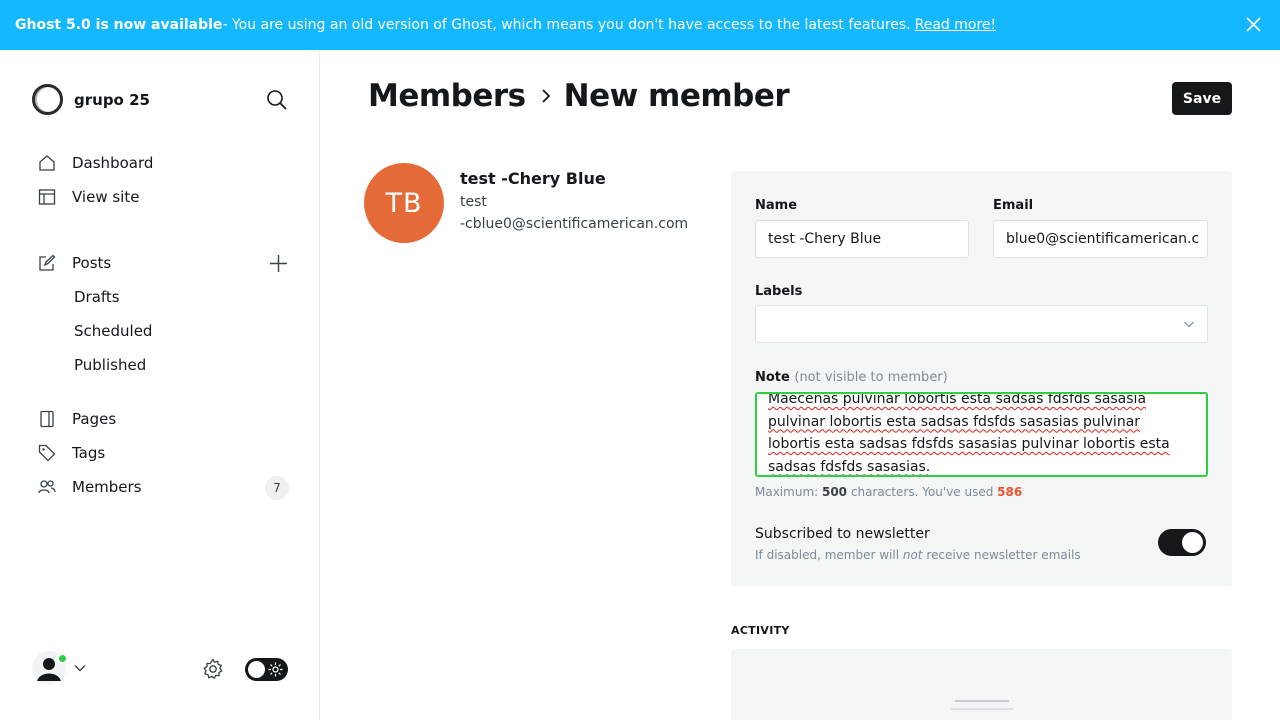  I want to click on activity-panel, so click(981, 684).